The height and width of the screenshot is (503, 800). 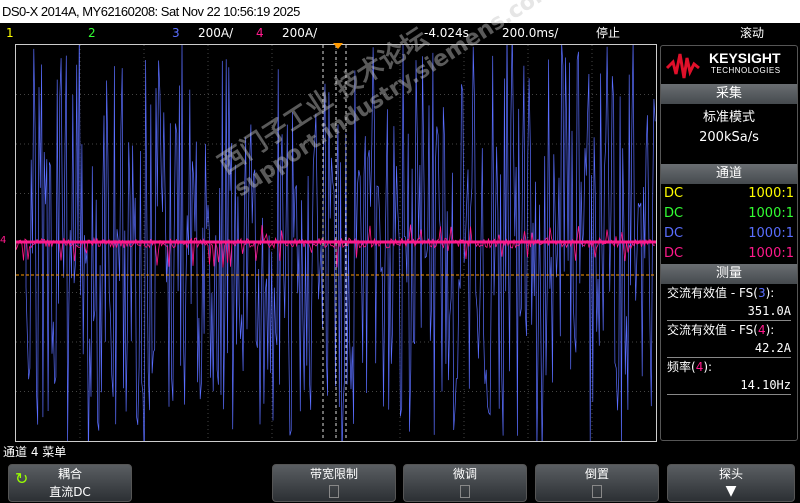 I want to click on arrow-down-icon: ▼, so click(x=731, y=491).